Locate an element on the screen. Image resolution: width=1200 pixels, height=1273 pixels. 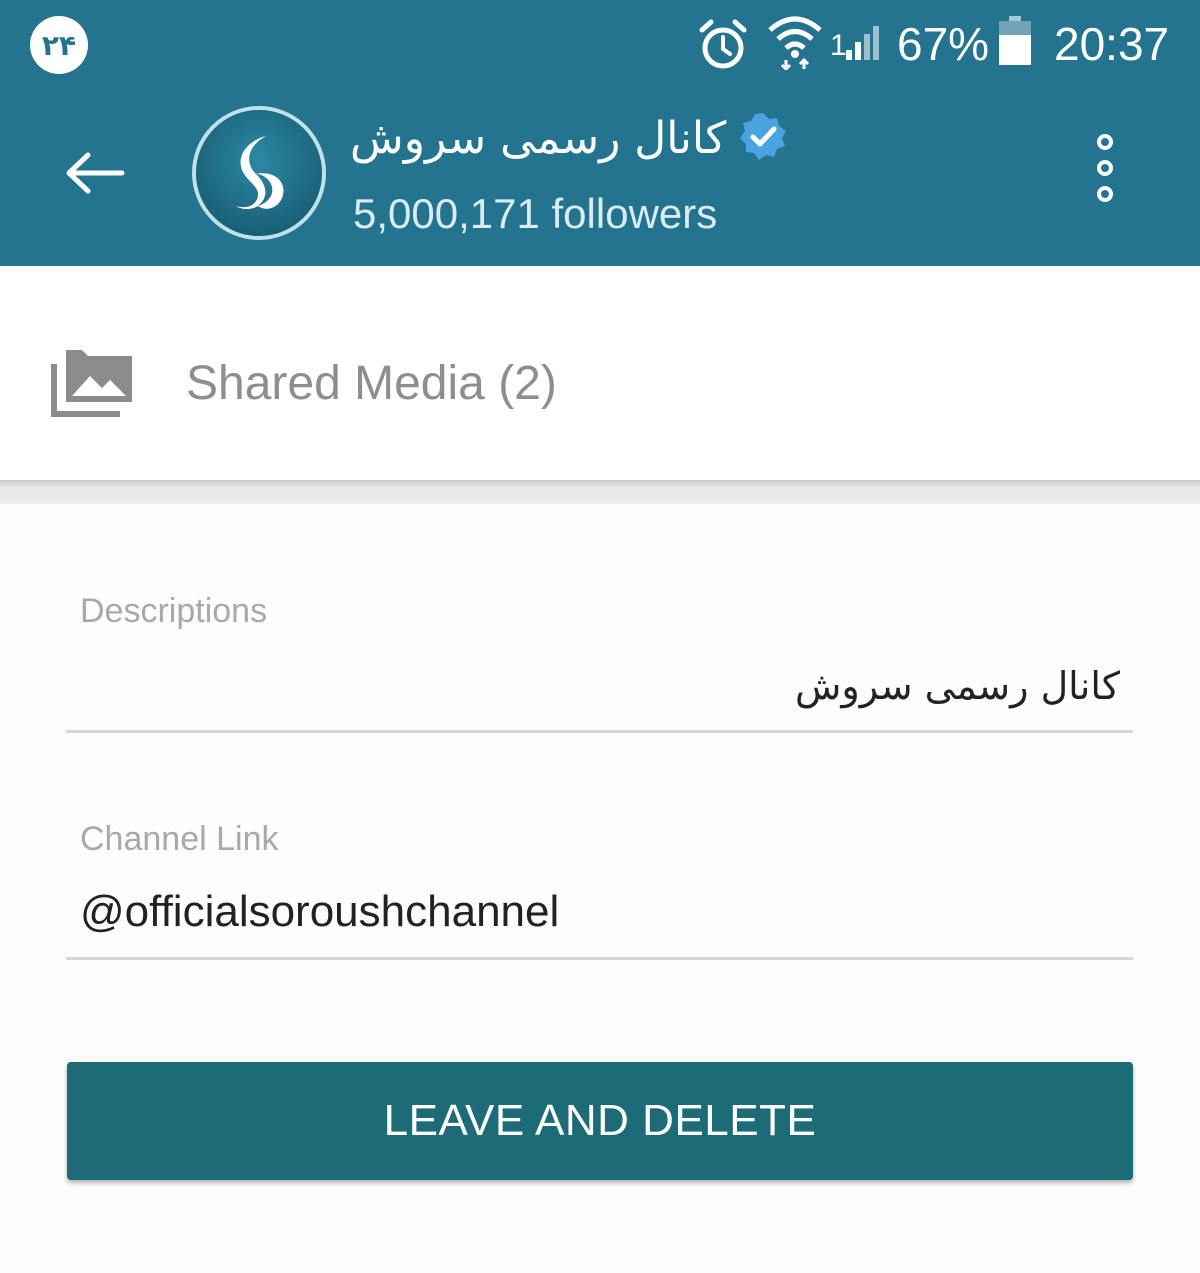
battery-icon is located at coordinates (1015, 43).